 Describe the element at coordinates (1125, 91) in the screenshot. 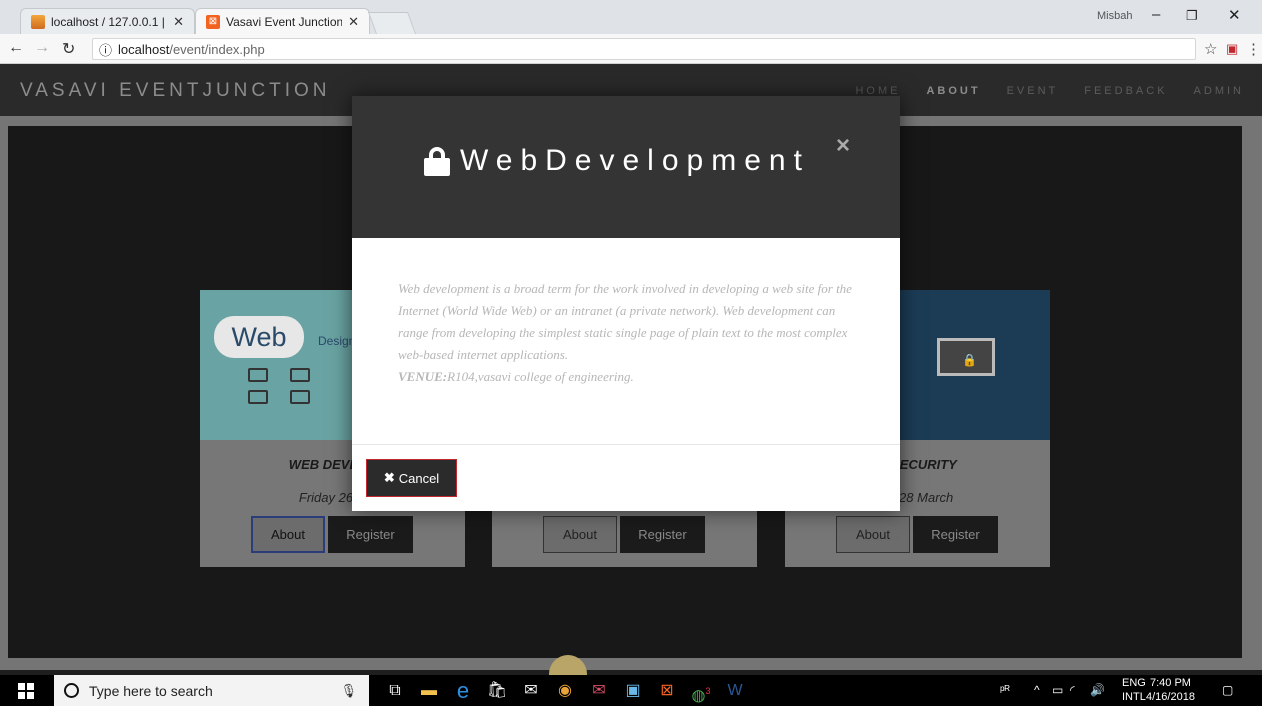

I see `nav-feedback: FEEDBACK` at that location.